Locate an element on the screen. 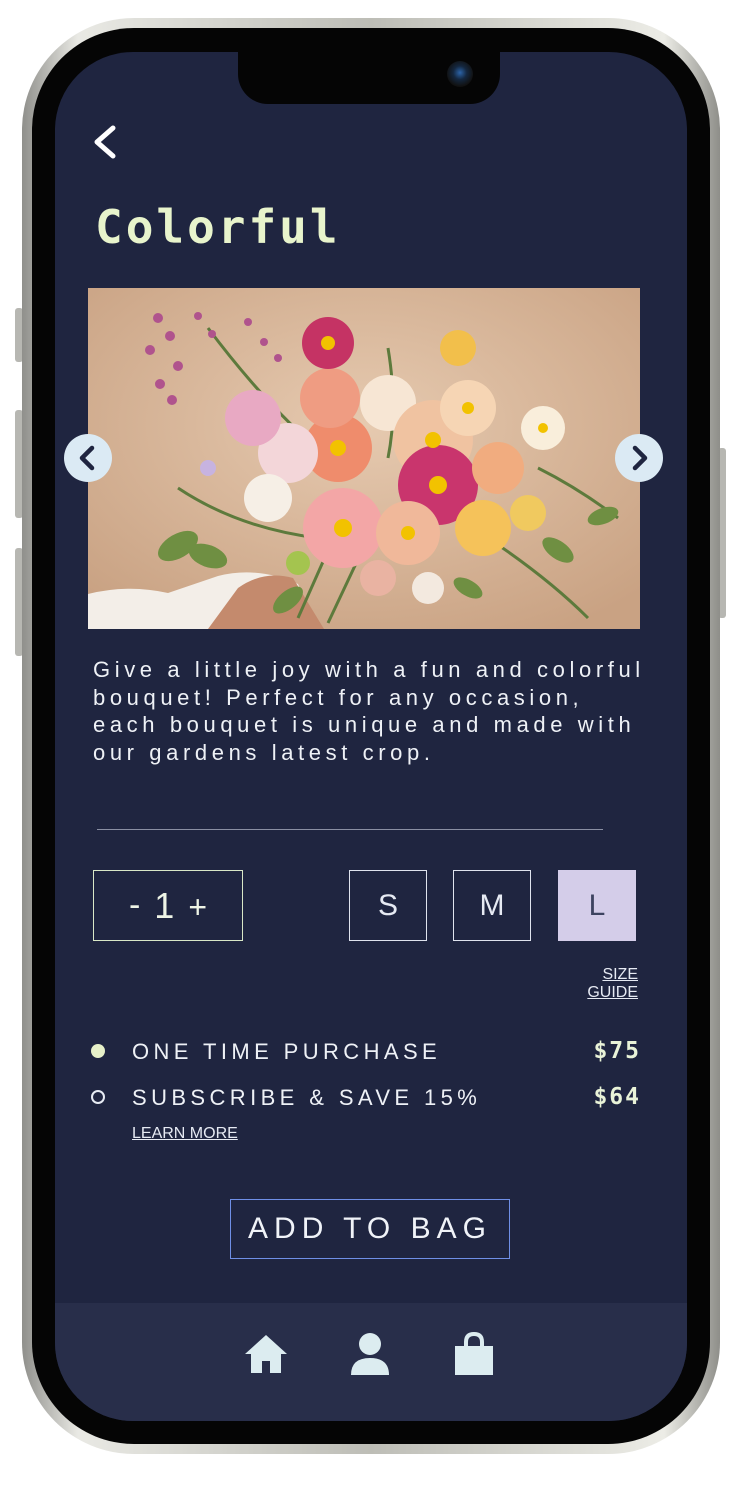  chevron-right-icon is located at coordinates (640, 458).